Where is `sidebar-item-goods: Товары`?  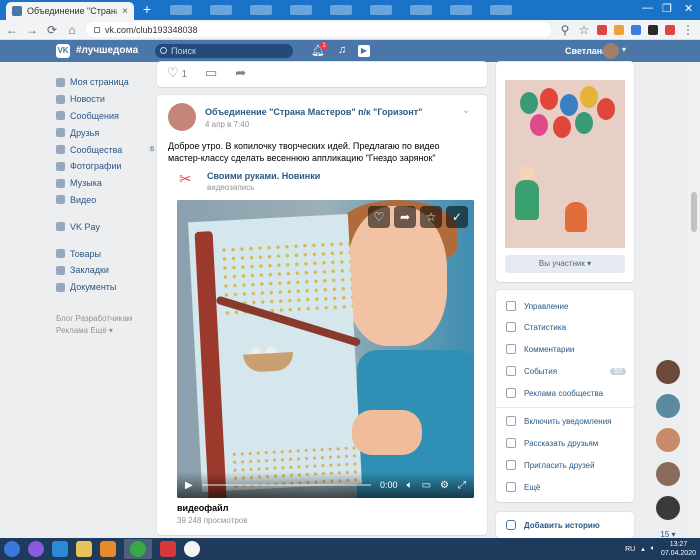 sidebar-item-goods: Товары is located at coordinates (106, 253).